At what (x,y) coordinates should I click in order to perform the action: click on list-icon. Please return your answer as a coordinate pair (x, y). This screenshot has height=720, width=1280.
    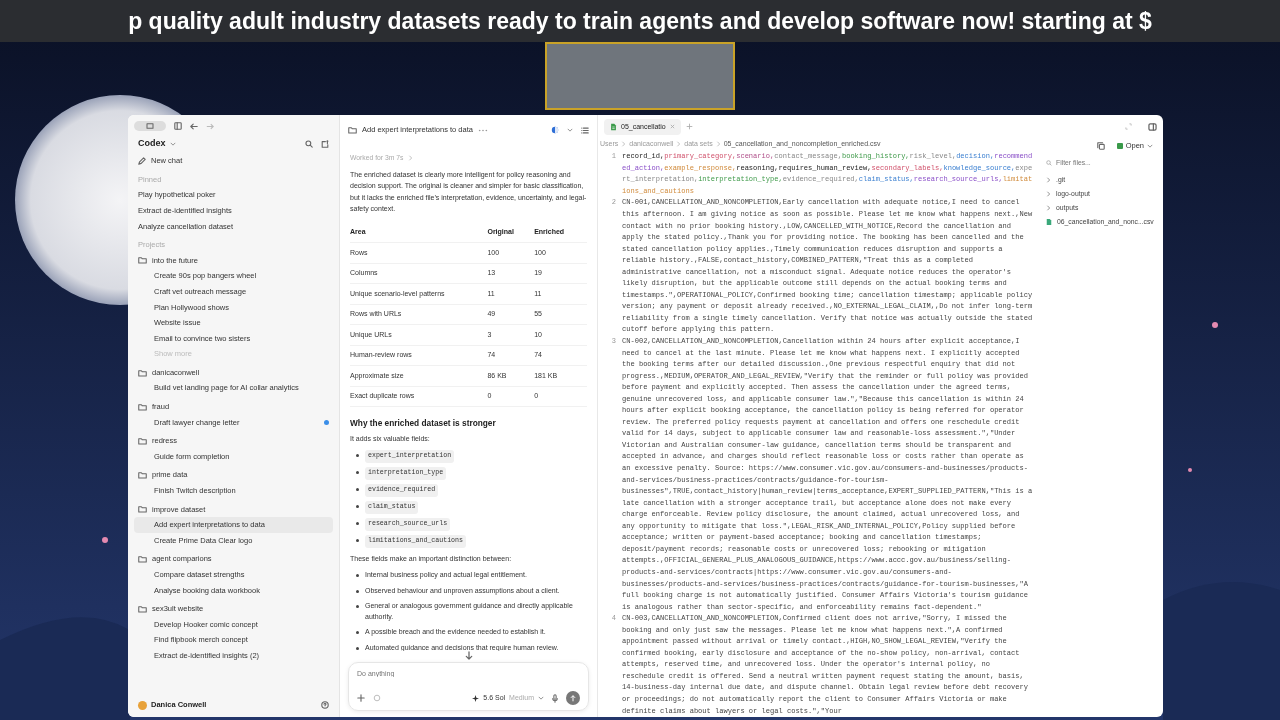
    Looking at the image, I should click on (585, 130).